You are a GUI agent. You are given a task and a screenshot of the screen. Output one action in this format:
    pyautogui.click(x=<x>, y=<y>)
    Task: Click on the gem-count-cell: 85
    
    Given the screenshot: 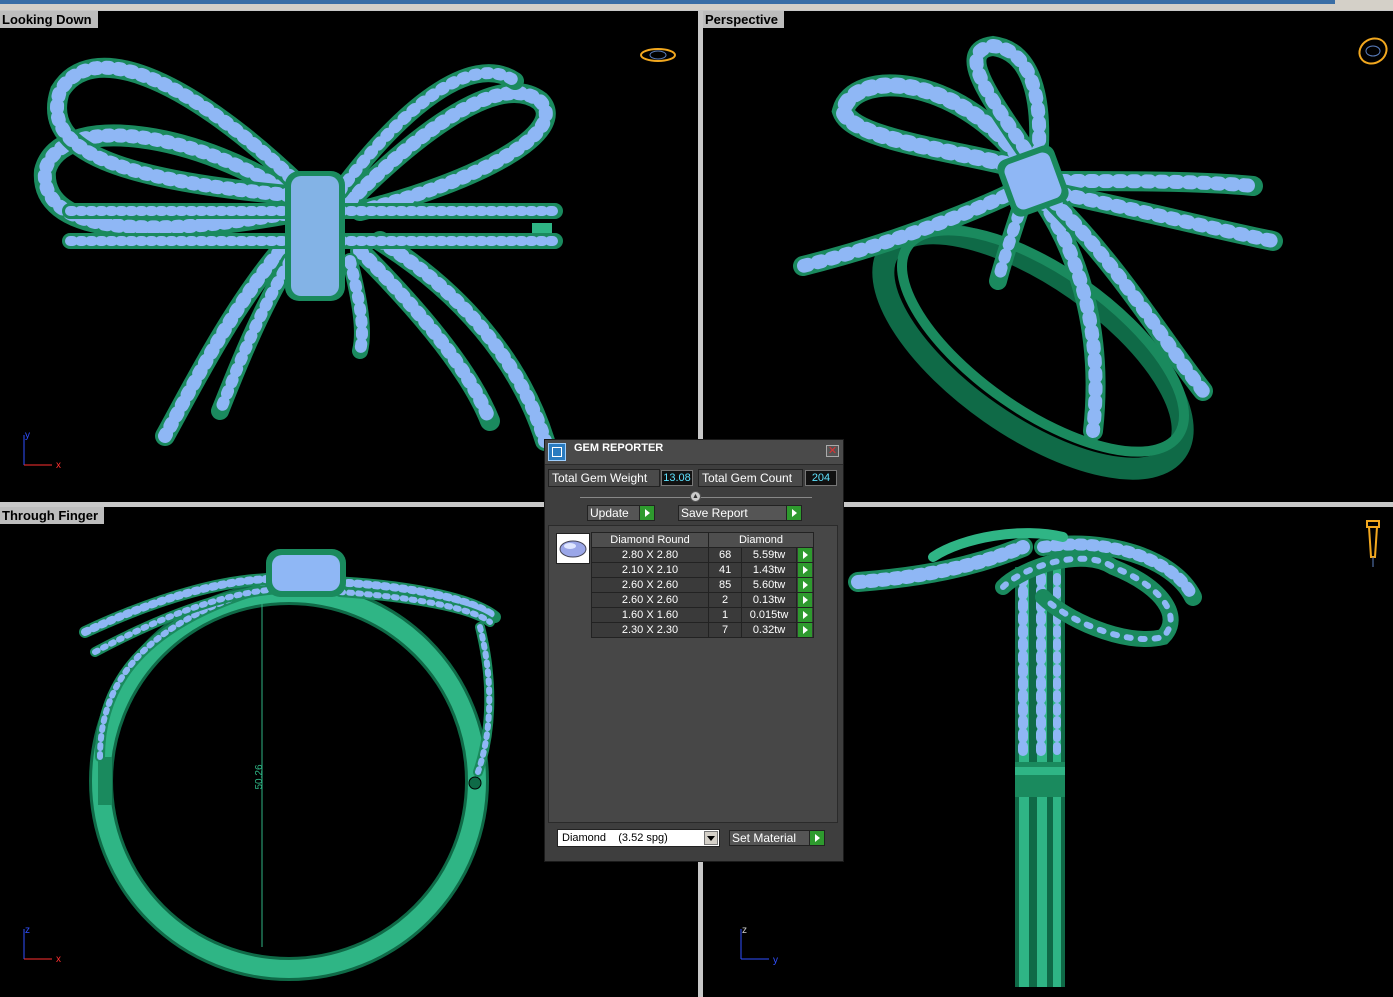 What is the action you would take?
    pyautogui.click(x=725, y=585)
    